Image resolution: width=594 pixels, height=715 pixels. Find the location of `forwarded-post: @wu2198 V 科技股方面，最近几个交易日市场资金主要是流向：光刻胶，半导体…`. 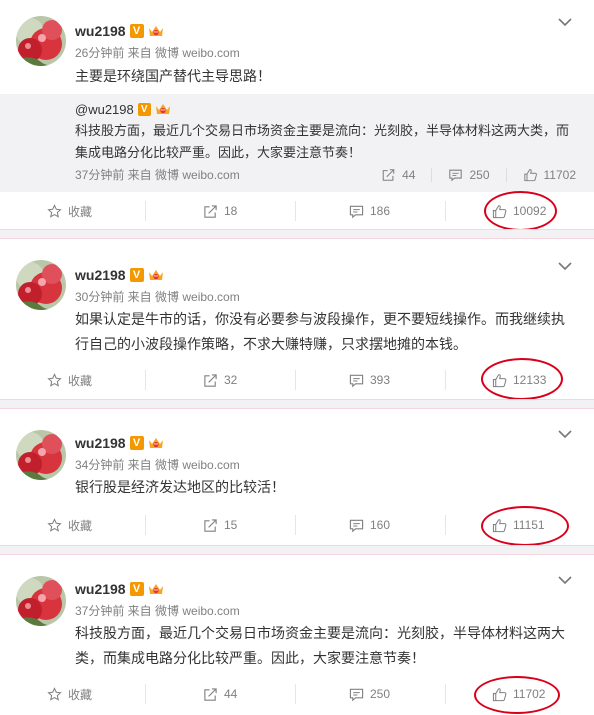

forwarded-post: @wu2198 V 科技股方面，最近几个交易日市场资金主要是流向：光刻胶，半导体… is located at coordinates (297, 143).